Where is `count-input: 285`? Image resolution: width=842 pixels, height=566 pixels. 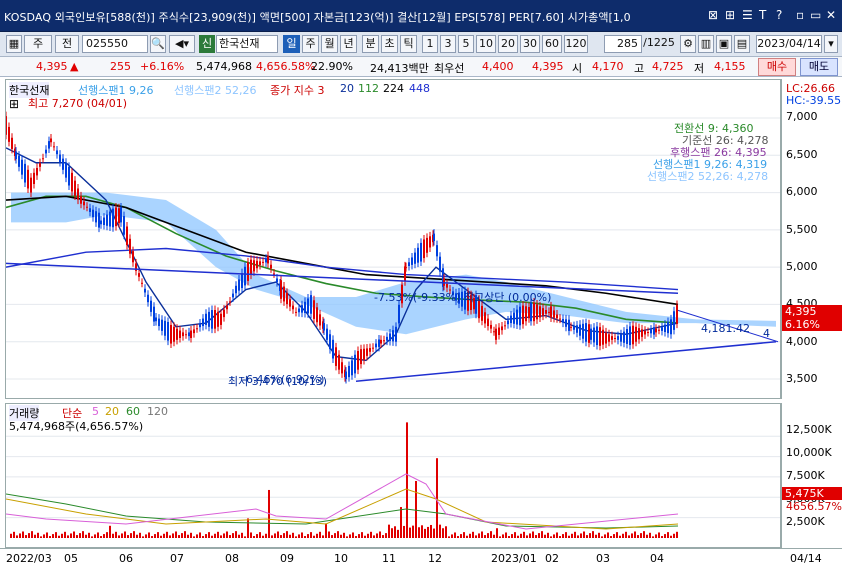
count-input: 285 is located at coordinates (623, 44).